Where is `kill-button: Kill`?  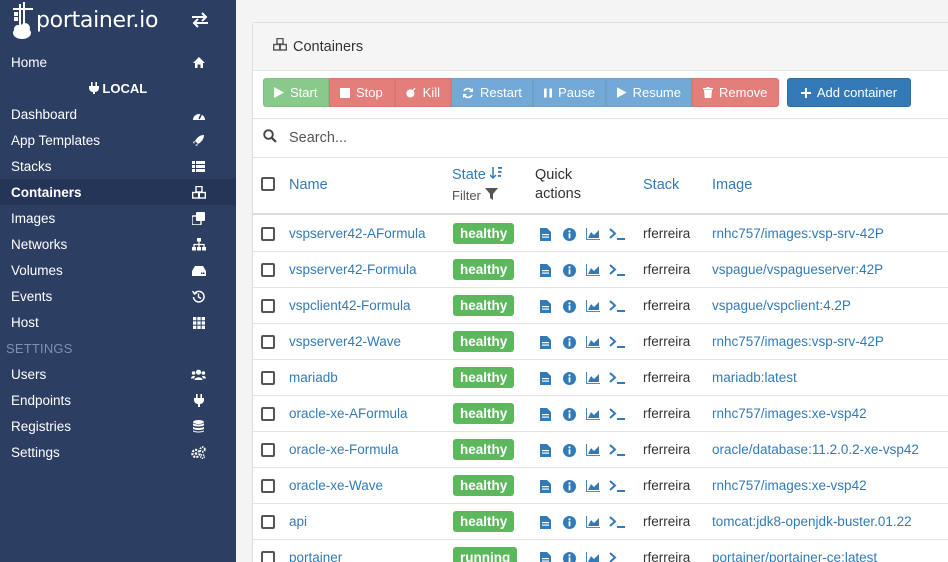
kill-button: Kill is located at coordinates (423, 92).